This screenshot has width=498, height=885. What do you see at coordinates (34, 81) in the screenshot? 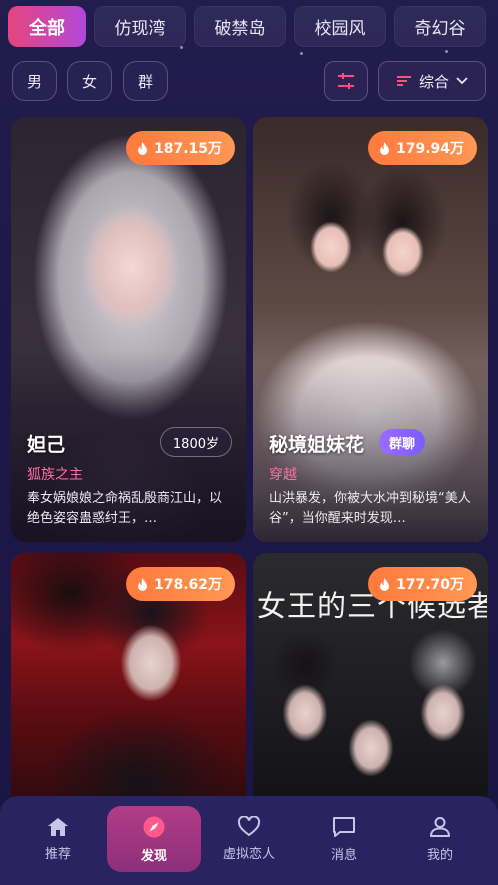
I see `filter-male: 男` at bounding box center [34, 81].